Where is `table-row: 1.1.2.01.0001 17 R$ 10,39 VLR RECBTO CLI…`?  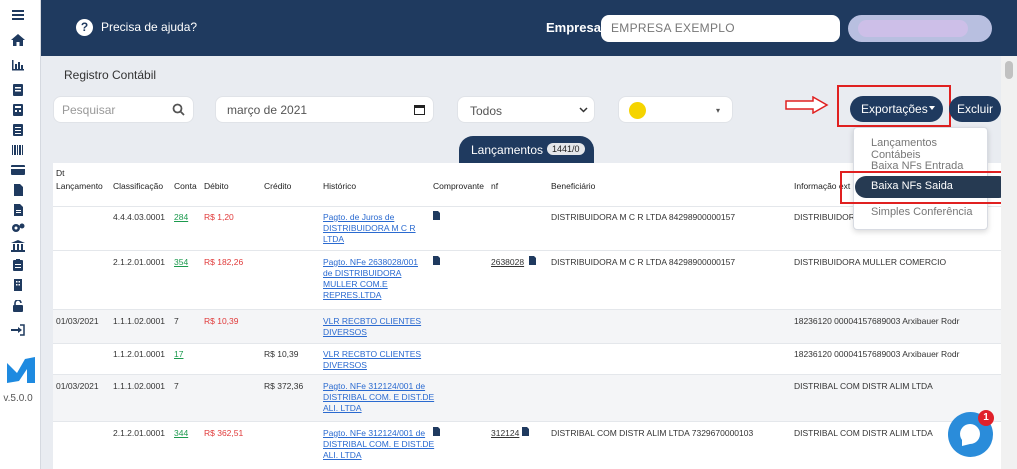 table-row: 1.1.2.01.0001 17 R$ 10,39 VLR RECBTO CLI… is located at coordinates (527, 358).